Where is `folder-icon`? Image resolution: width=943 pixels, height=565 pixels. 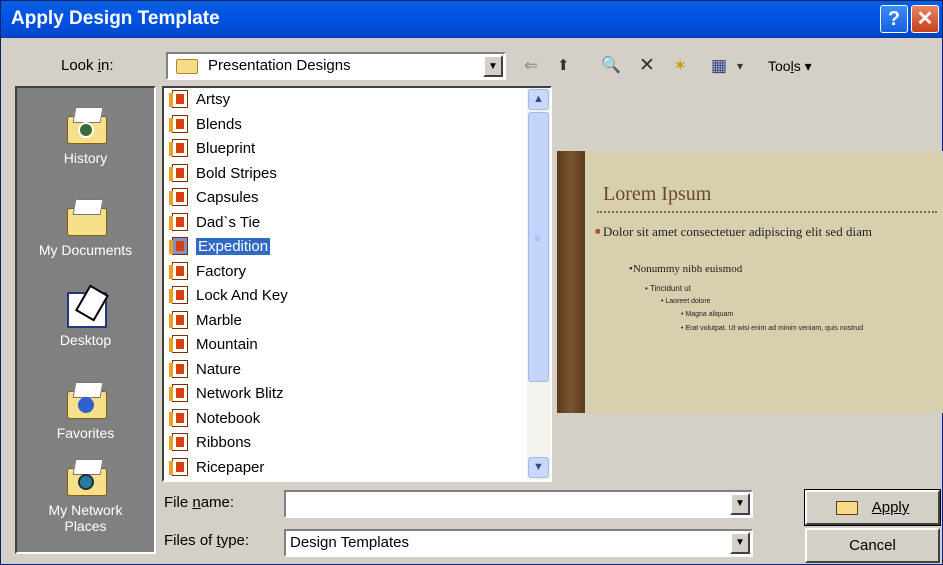
folder-icon is located at coordinates (187, 66).